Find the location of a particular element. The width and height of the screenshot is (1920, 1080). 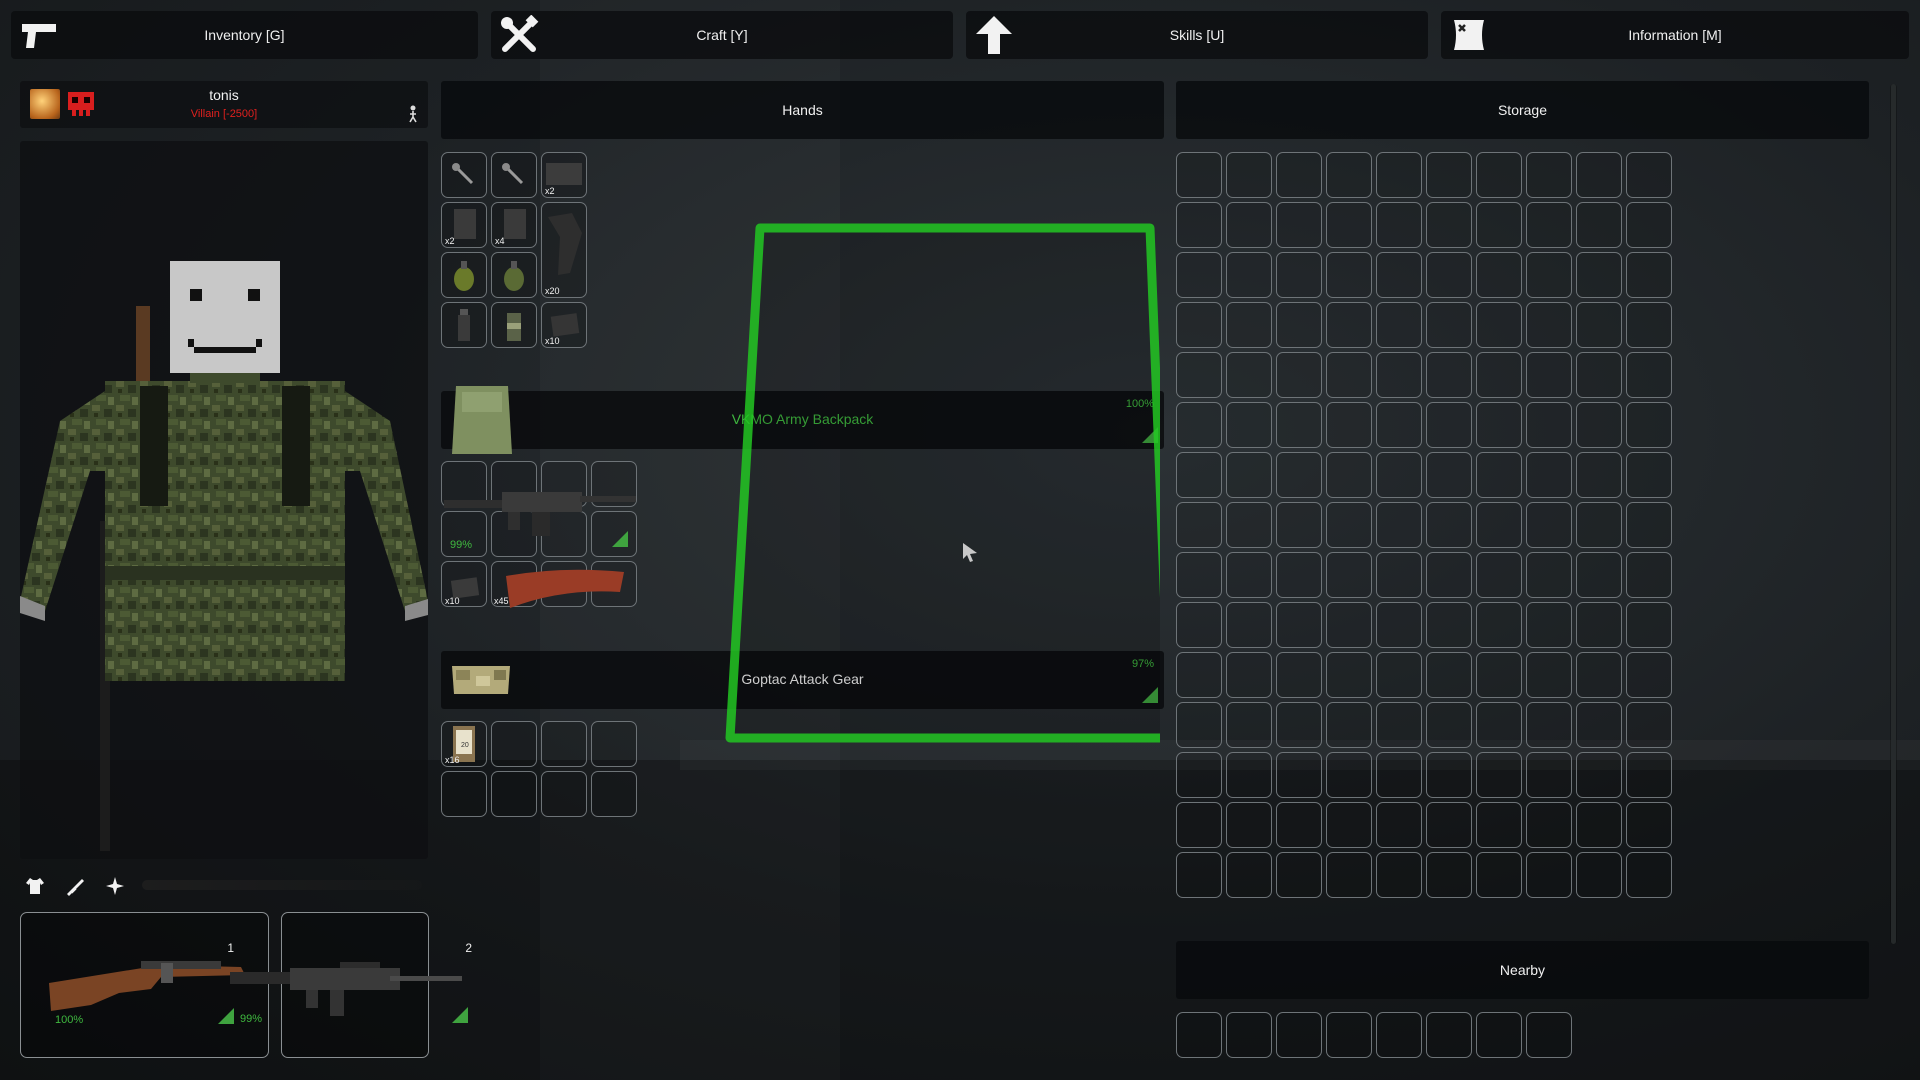

tab-craft: Craft [Y] is located at coordinates (722, 35).